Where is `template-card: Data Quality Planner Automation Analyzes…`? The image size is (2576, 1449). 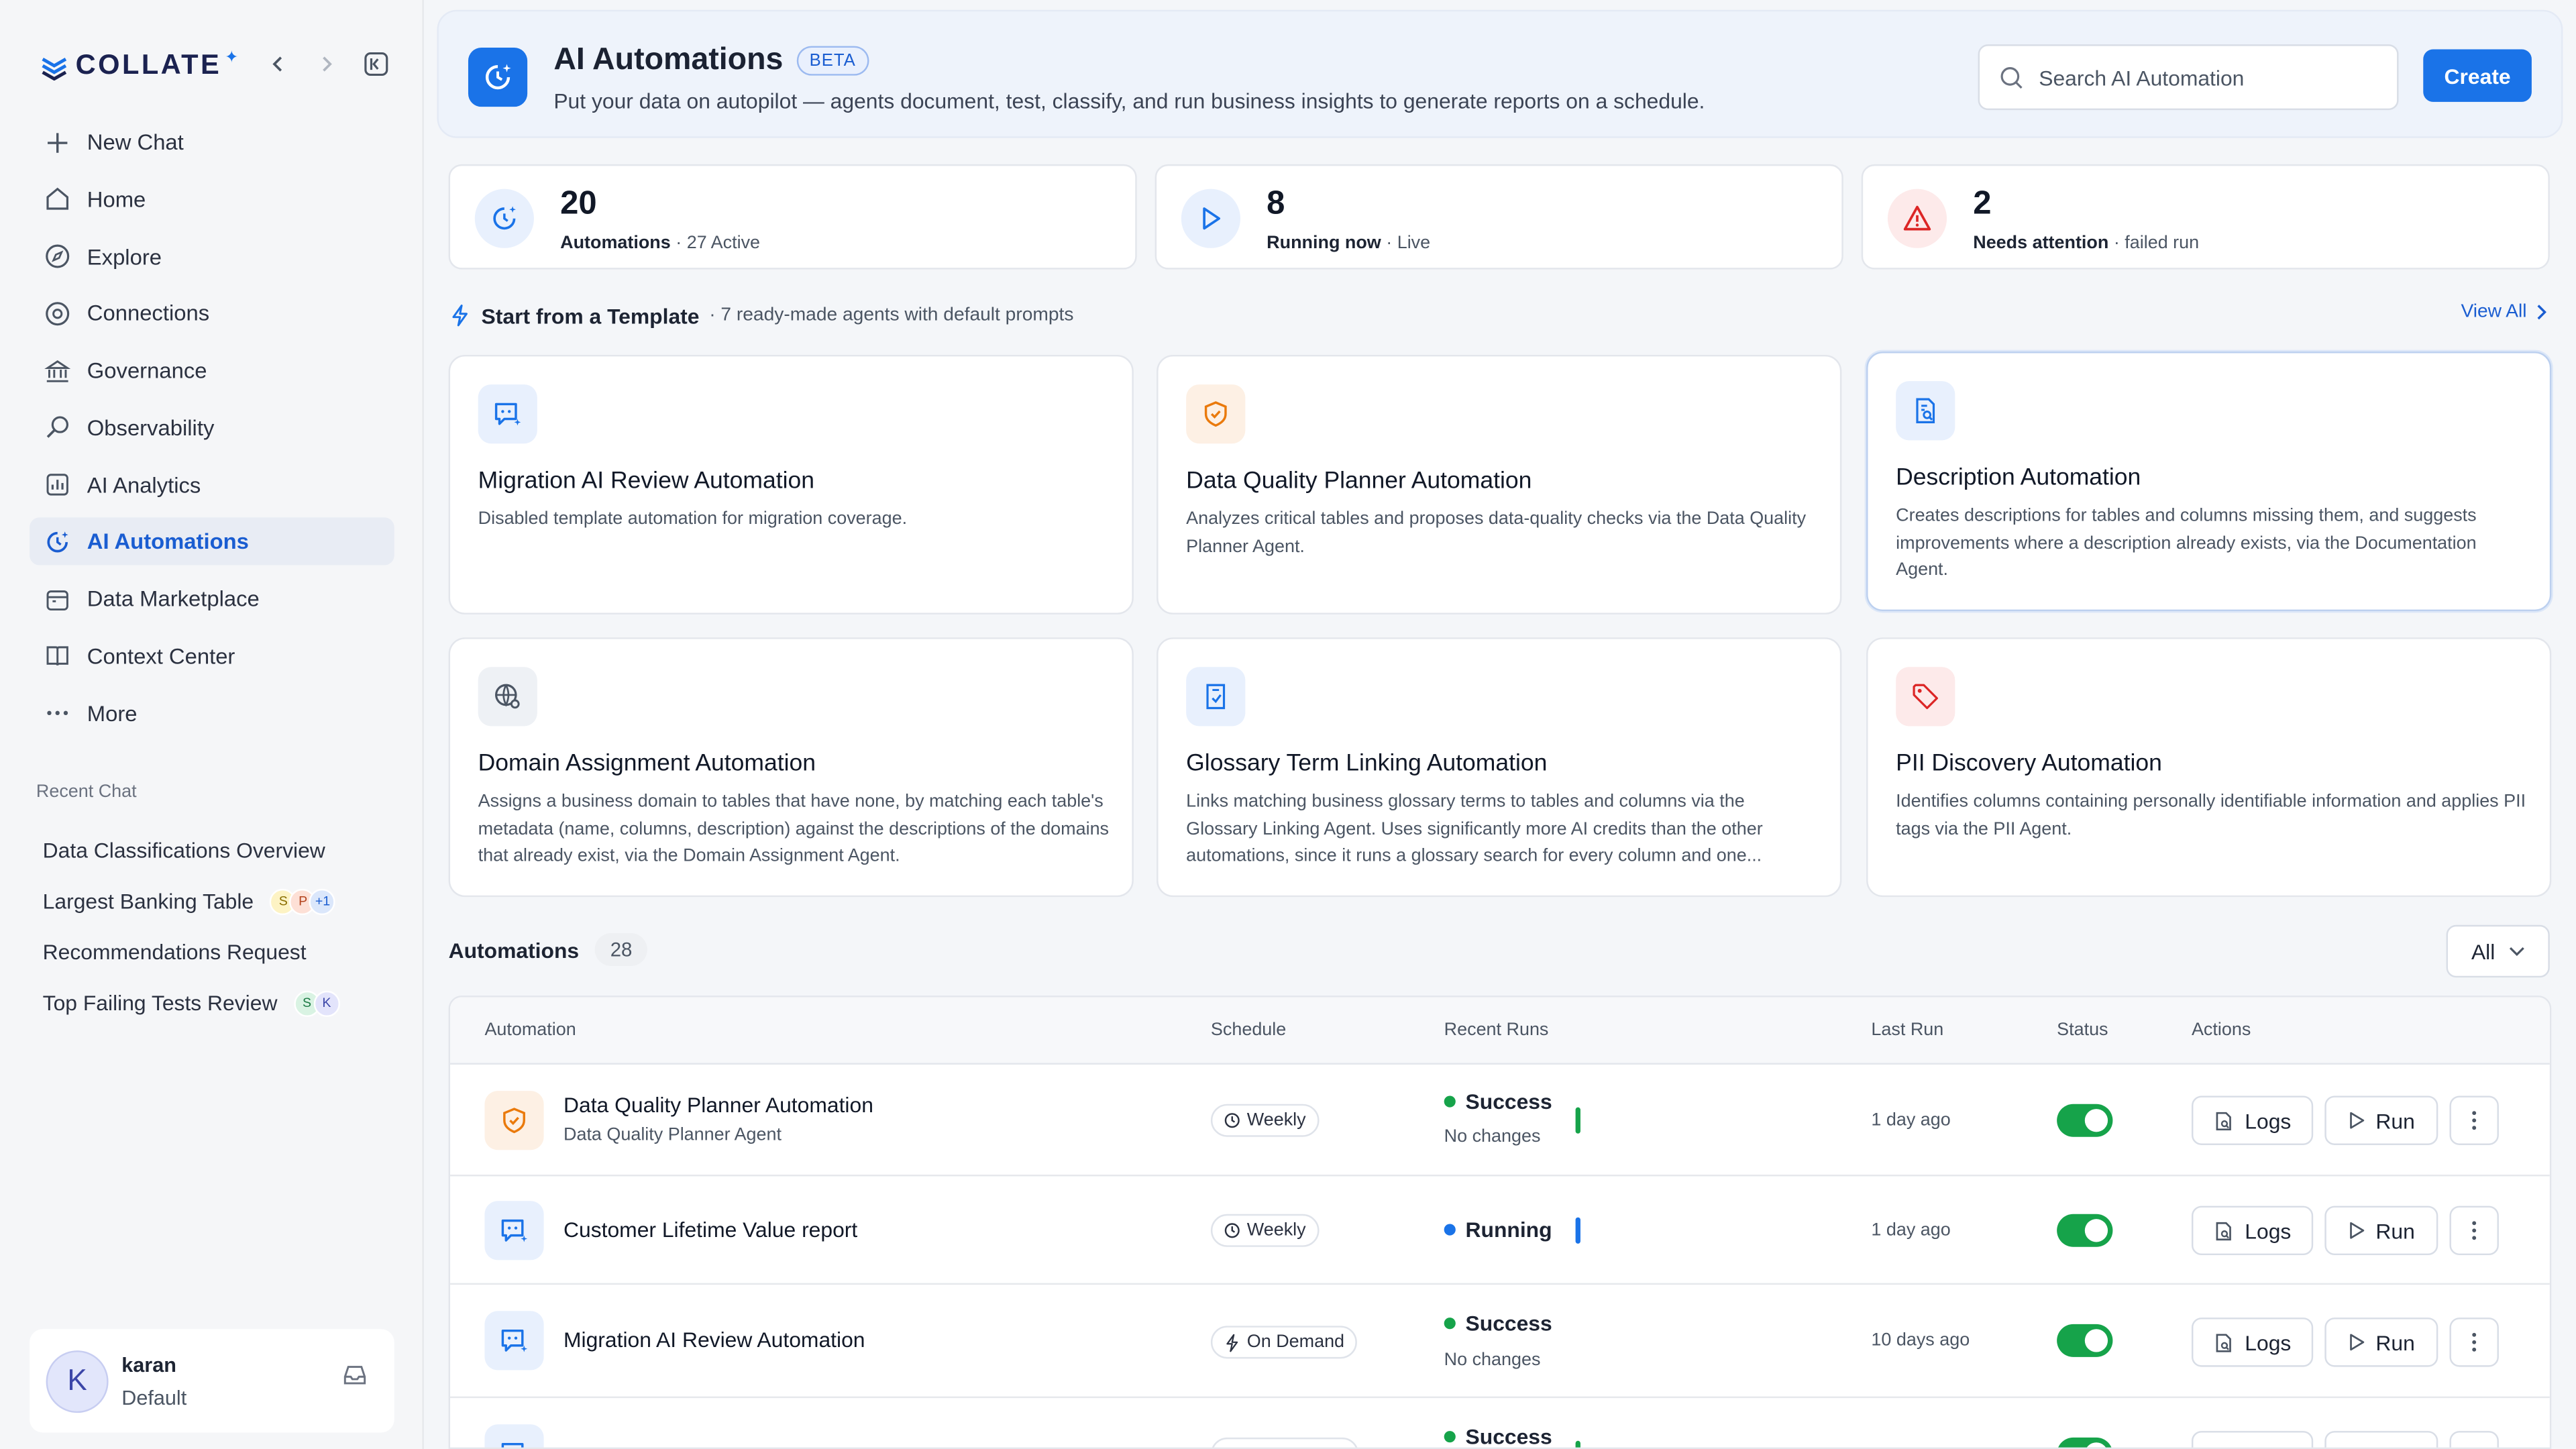 template-card: Data Quality Planner Automation Analyzes… is located at coordinates (1499, 484).